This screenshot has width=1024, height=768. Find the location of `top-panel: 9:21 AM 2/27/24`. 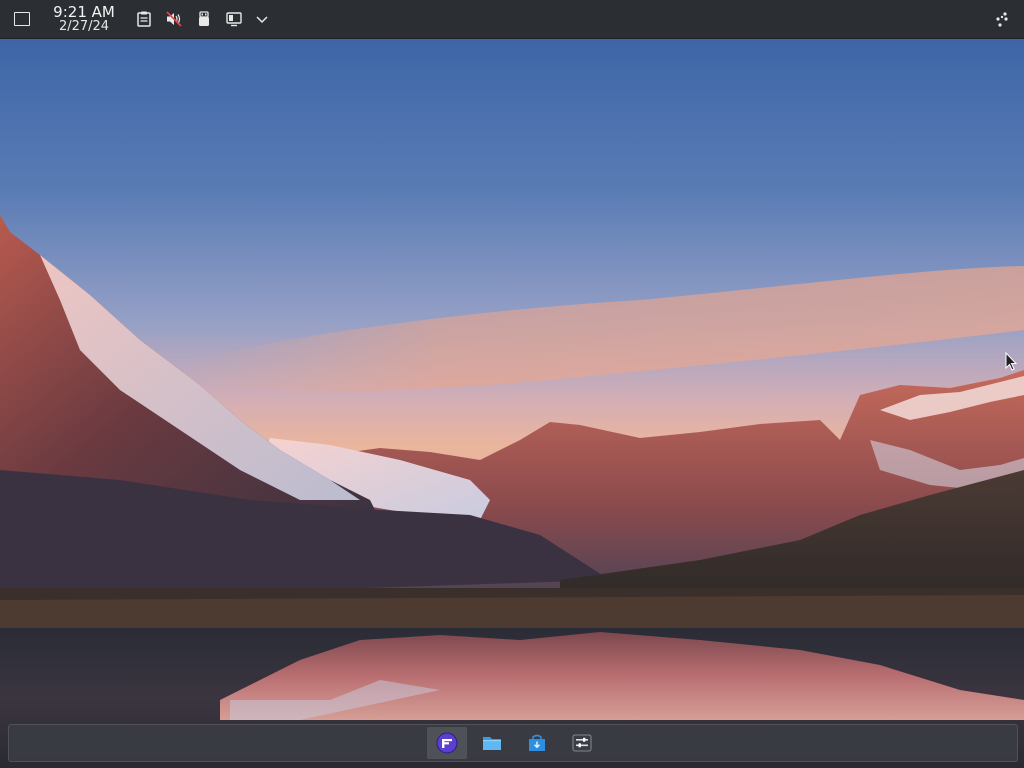

top-panel: 9:21 AM 2/27/24 is located at coordinates (512, 19).